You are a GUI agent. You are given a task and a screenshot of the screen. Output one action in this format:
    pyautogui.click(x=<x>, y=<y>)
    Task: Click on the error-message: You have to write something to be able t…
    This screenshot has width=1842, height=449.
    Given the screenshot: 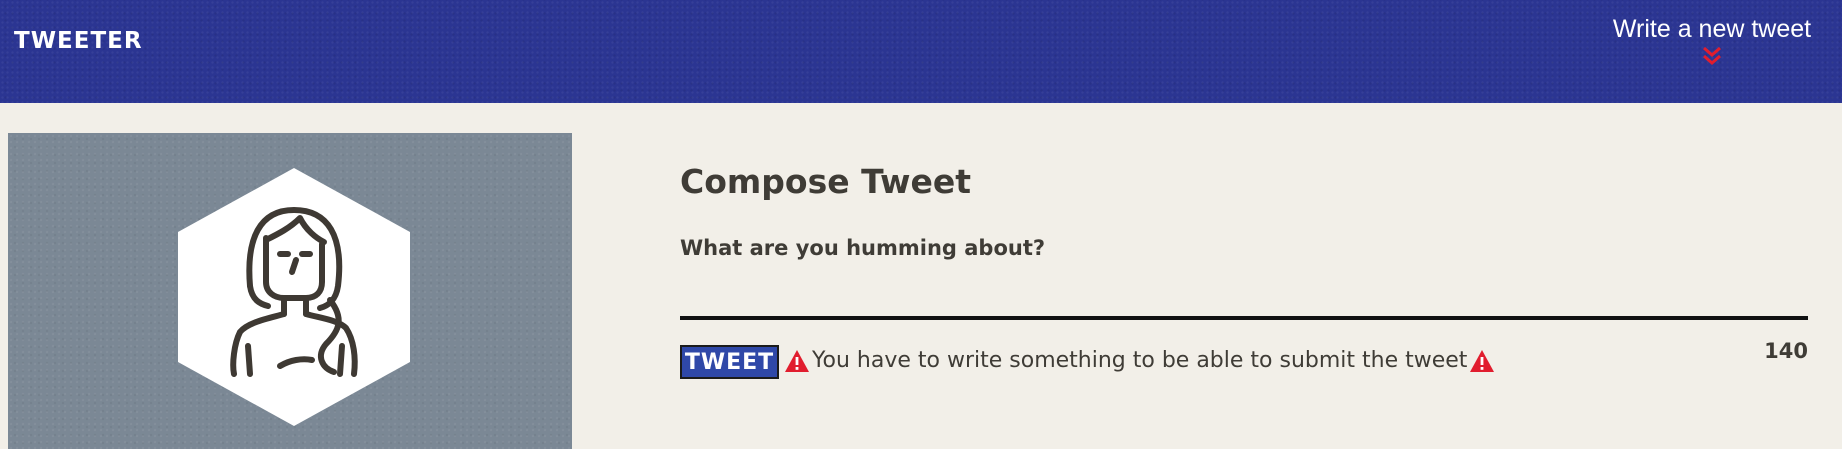 What is the action you would take?
    pyautogui.click(x=1140, y=360)
    